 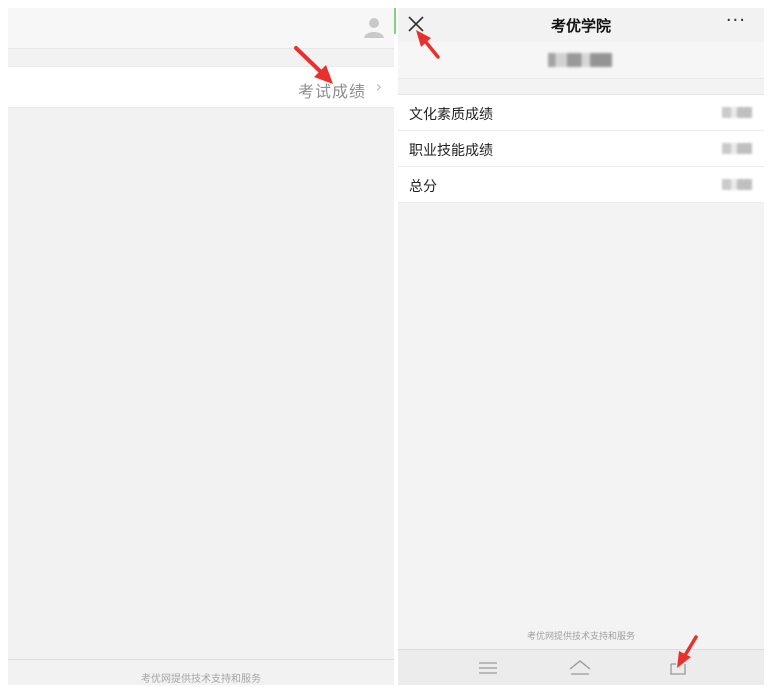 I want to click on arrow-to-exam-score, so click(x=313, y=65).